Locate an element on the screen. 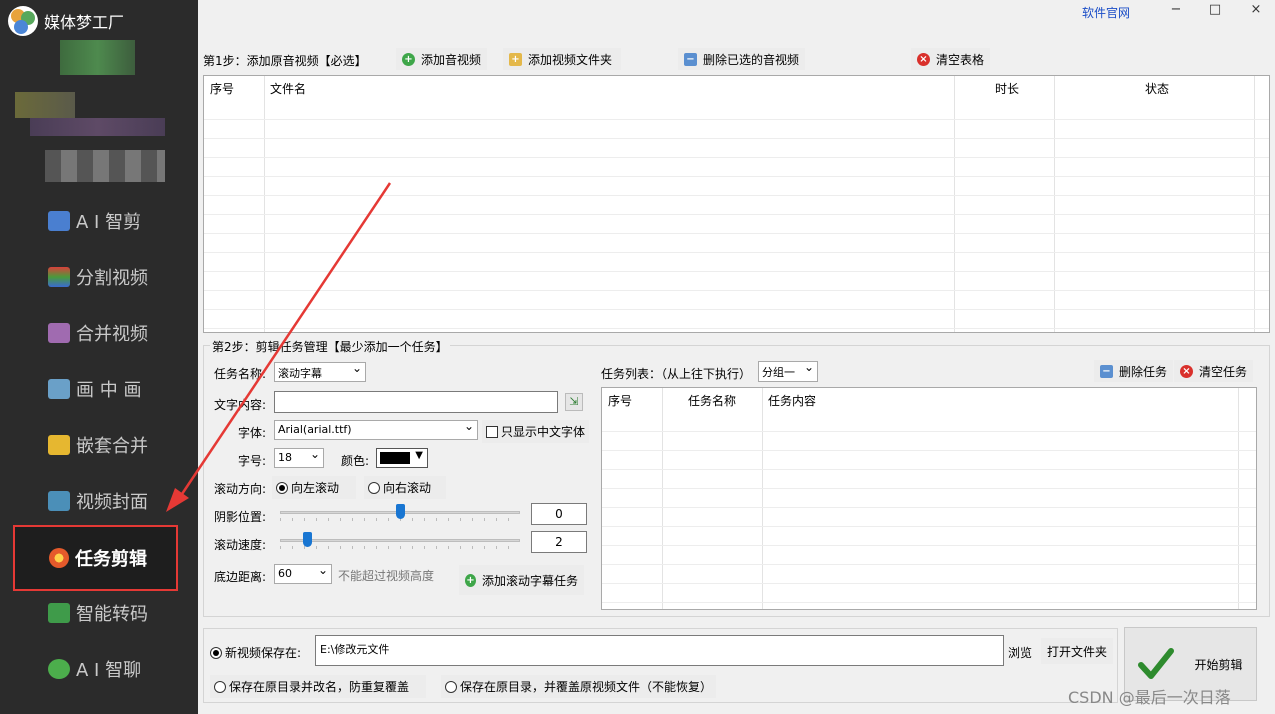 Image resolution: width=1275 pixels, height=714 pixels. nav-ai-cut: A I 智剪 is located at coordinates (99, 221).